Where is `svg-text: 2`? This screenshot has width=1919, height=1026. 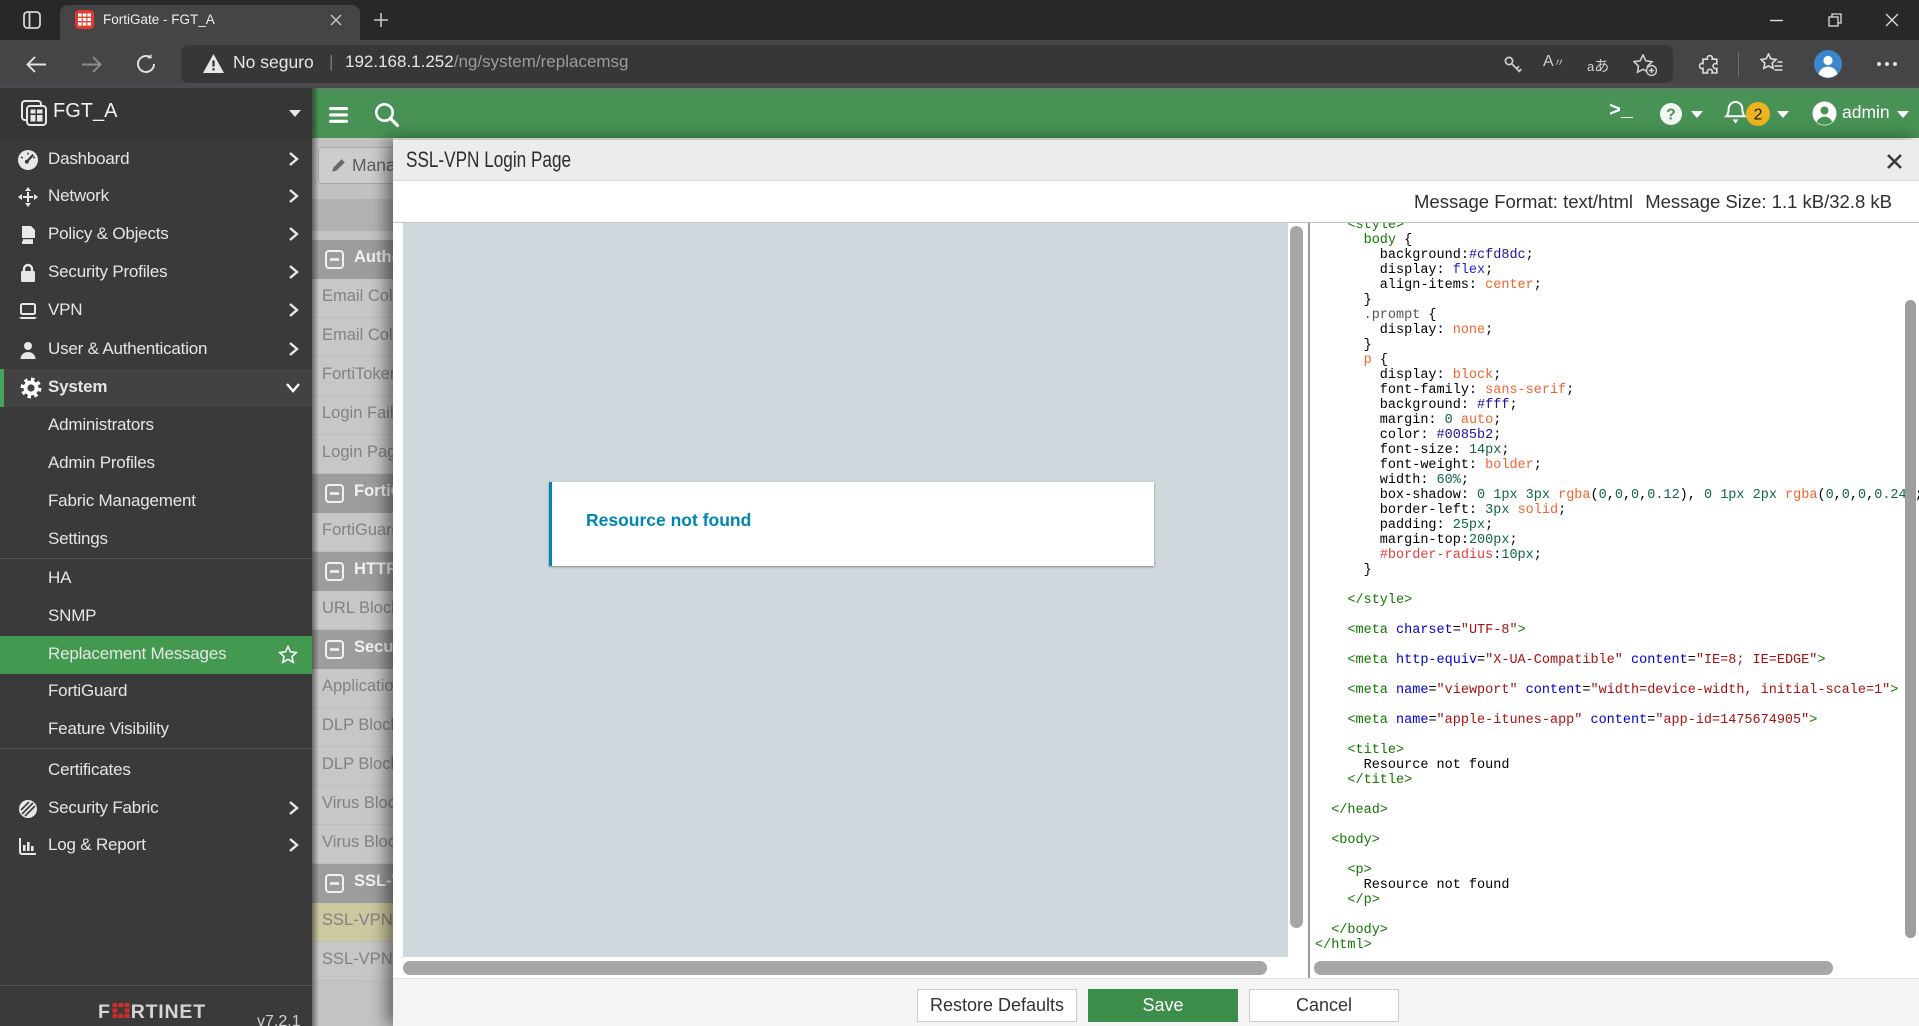 svg-text: 2 is located at coordinates (1758, 115).